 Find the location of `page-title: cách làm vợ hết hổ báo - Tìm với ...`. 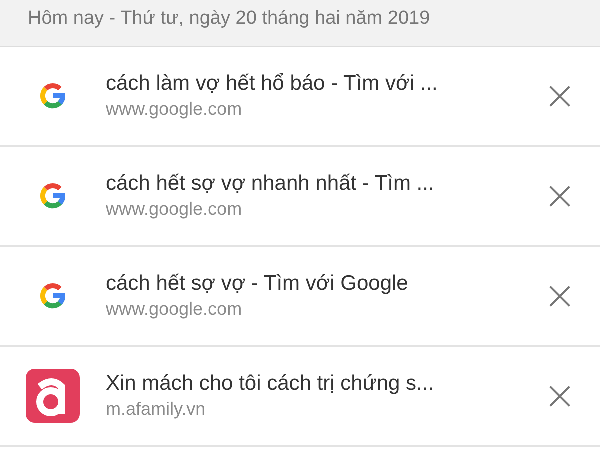

page-title: cách làm vợ hết hổ báo - Tìm với ... is located at coordinates (313, 84).